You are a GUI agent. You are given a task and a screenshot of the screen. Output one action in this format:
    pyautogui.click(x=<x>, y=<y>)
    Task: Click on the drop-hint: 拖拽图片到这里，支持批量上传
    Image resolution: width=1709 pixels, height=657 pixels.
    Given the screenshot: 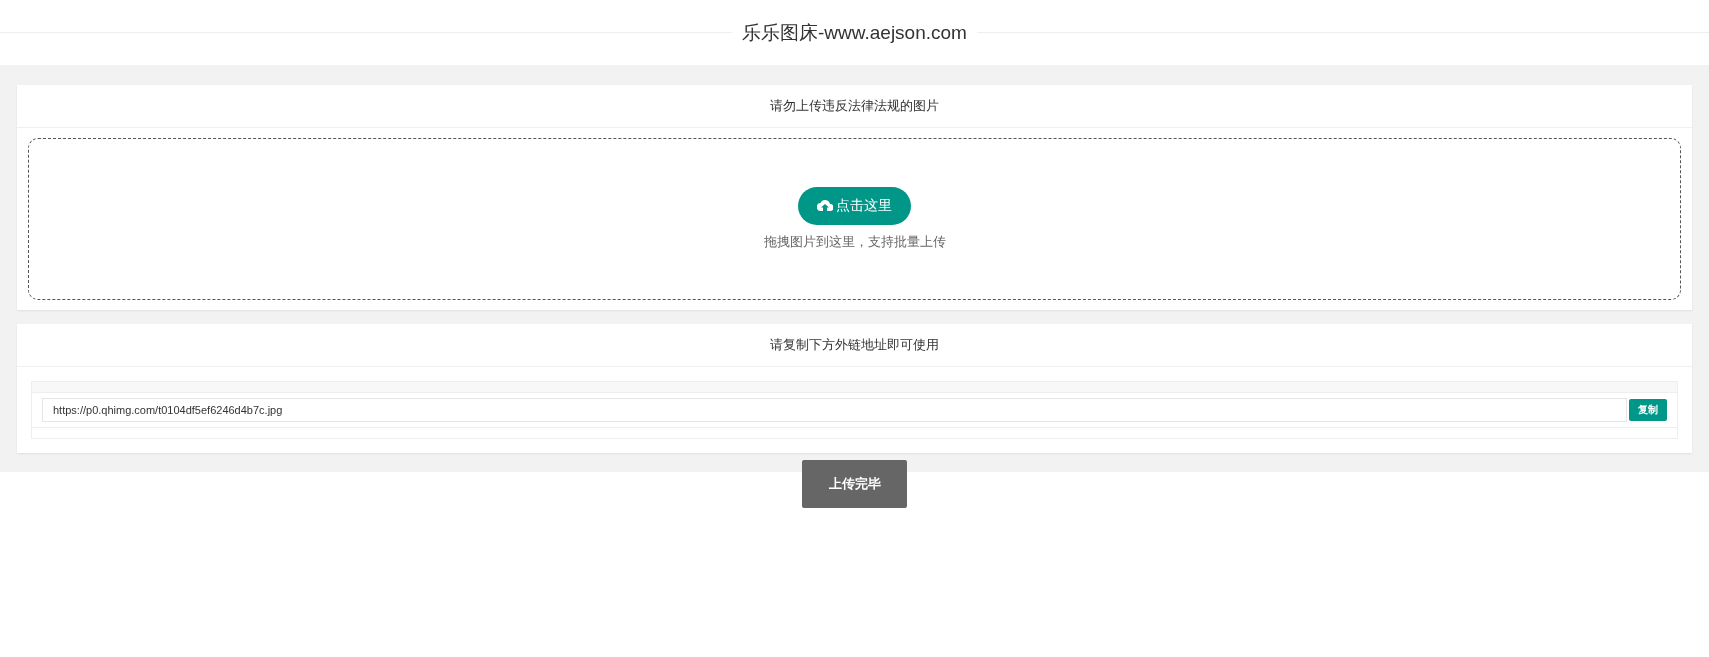 What is the action you would take?
    pyautogui.click(x=854, y=242)
    